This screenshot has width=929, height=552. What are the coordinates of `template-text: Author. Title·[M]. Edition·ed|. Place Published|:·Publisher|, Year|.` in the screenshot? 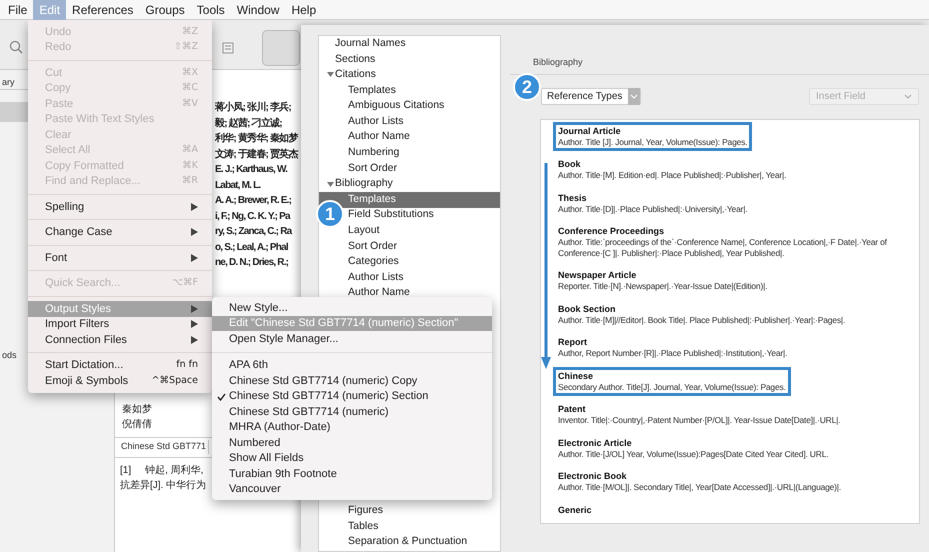 It's located at (672, 175).